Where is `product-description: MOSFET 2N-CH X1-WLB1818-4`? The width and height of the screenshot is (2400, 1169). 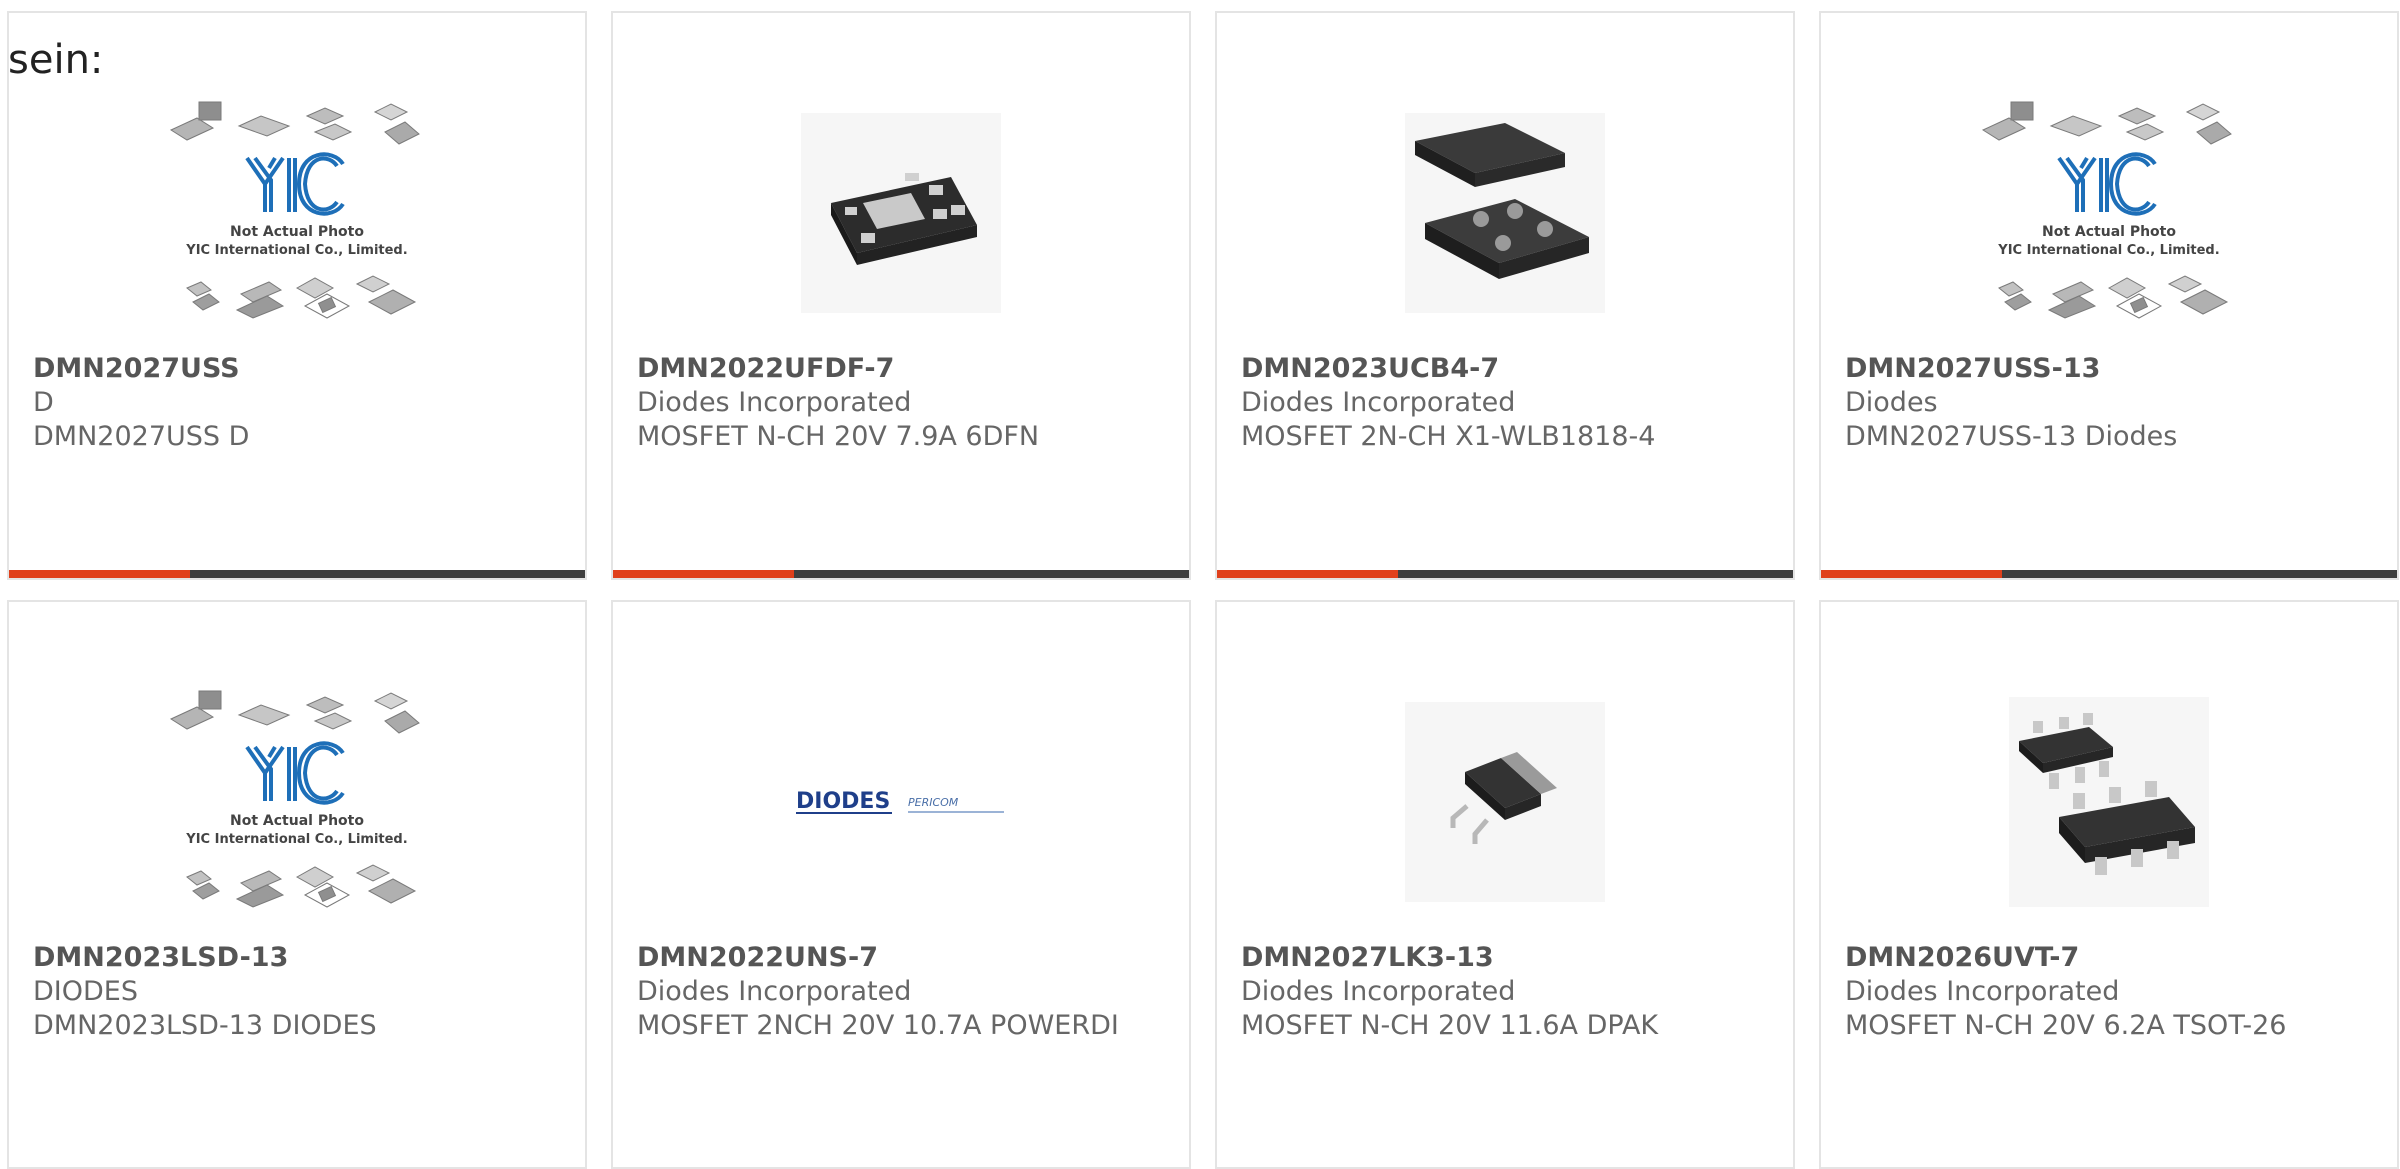 product-description: MOSFET 2N-CH X1-WLB1818-4 is located at coordinates (1448, 436).